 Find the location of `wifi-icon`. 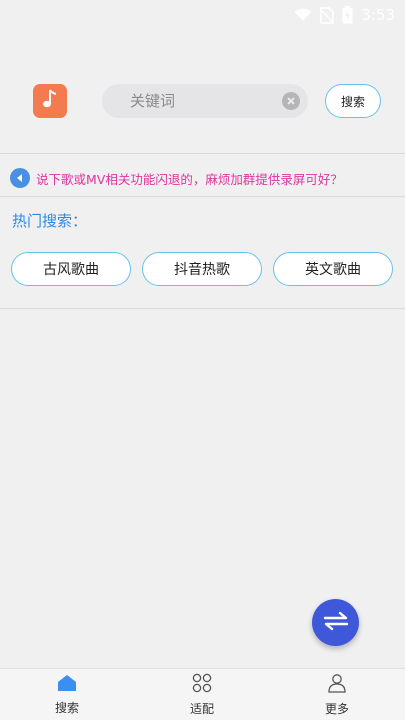

wifi-icon is located at coordinates (303, 15).